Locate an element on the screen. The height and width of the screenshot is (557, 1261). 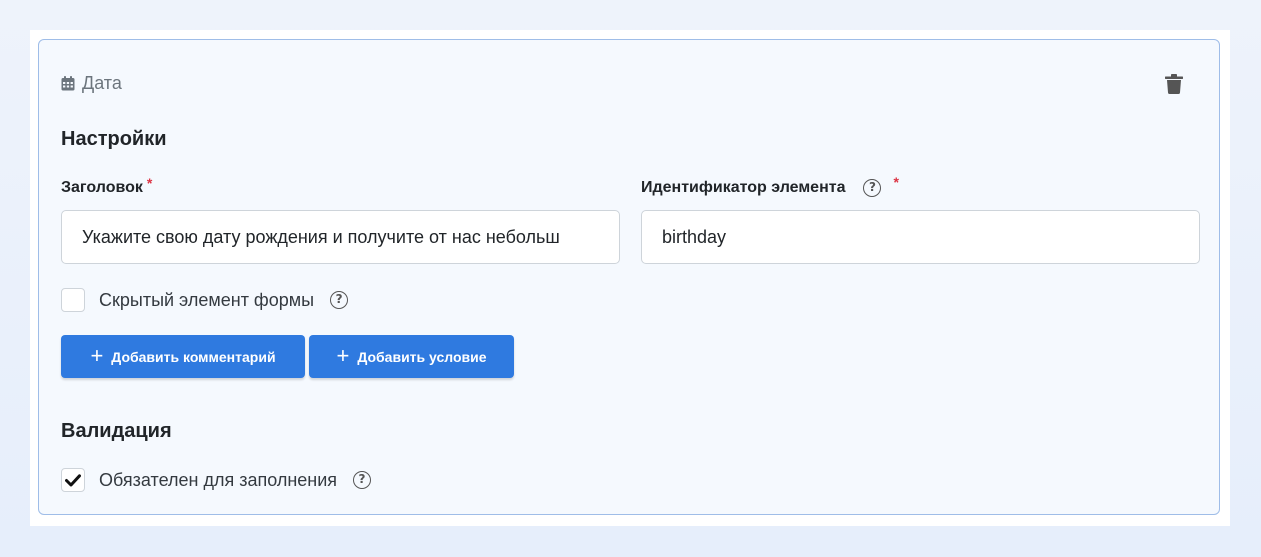
settings-section-title: Настройки is located at coordinates (114, 139).